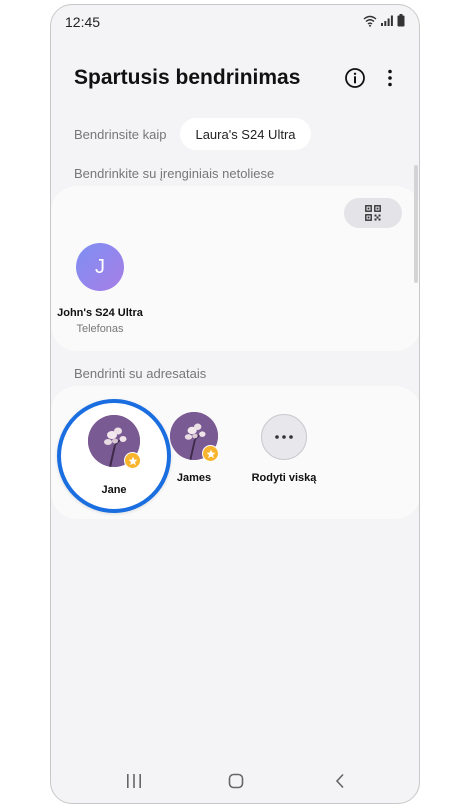  I want to click on share-as-label: Bendrinsite kaip, so click(120, 134).